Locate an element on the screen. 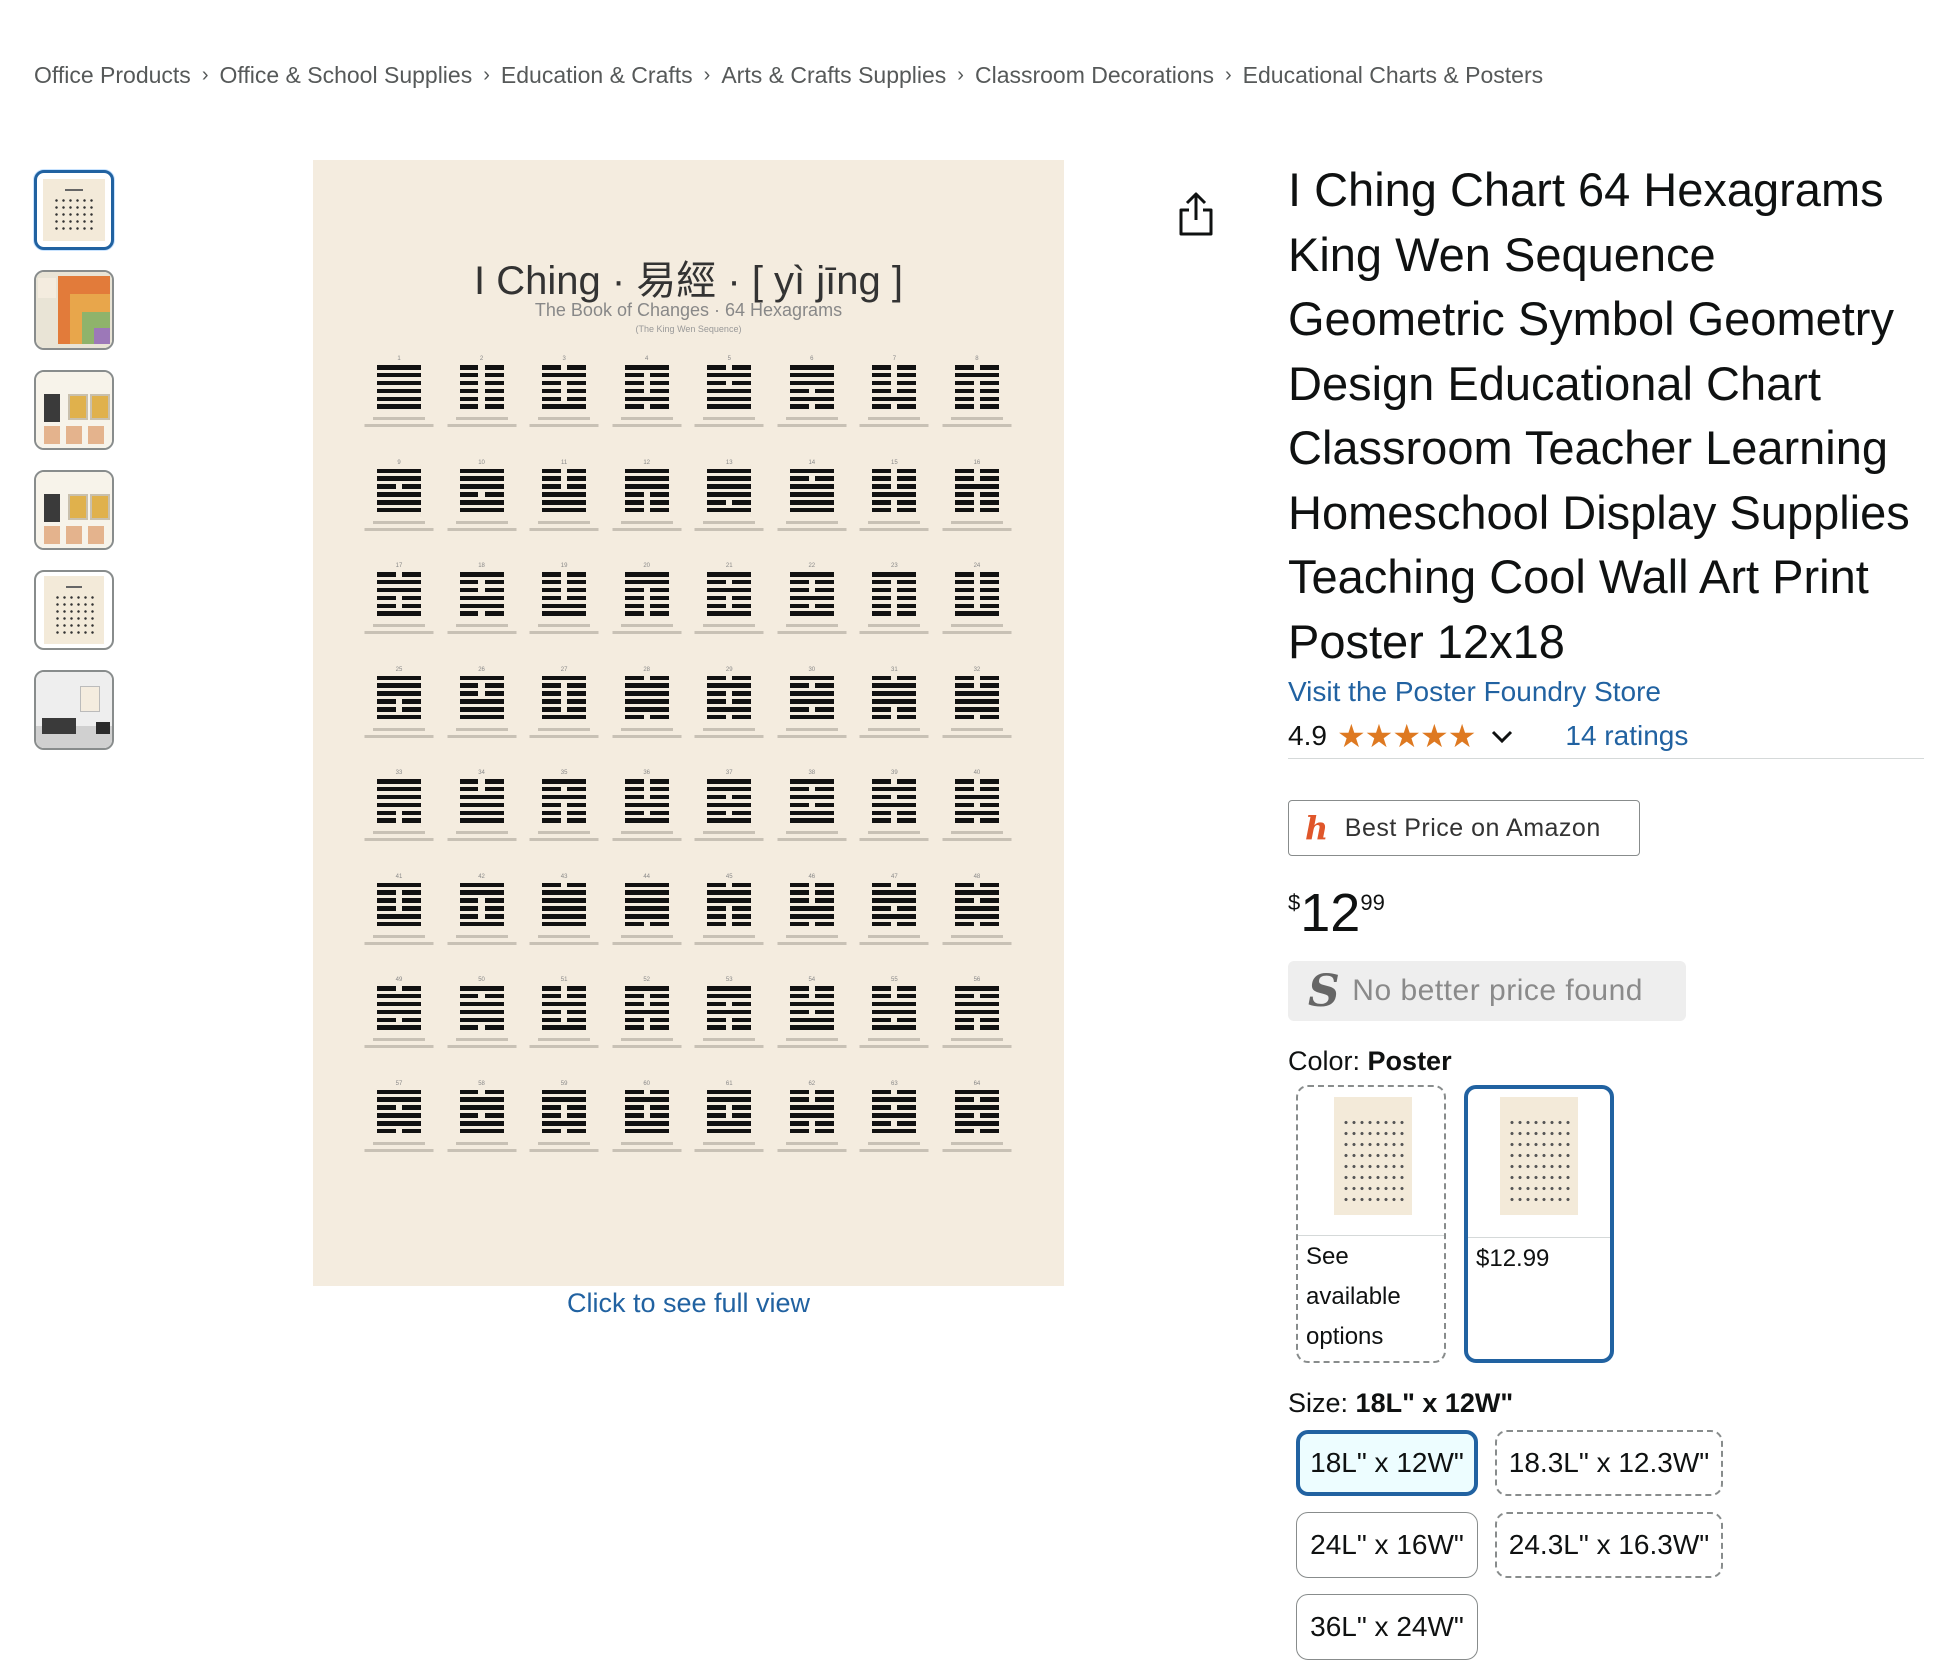 The height and width of the screenshot is (1666, 1946). ratings-count-link: 14 ratings is located at coordinates (1626, 736).